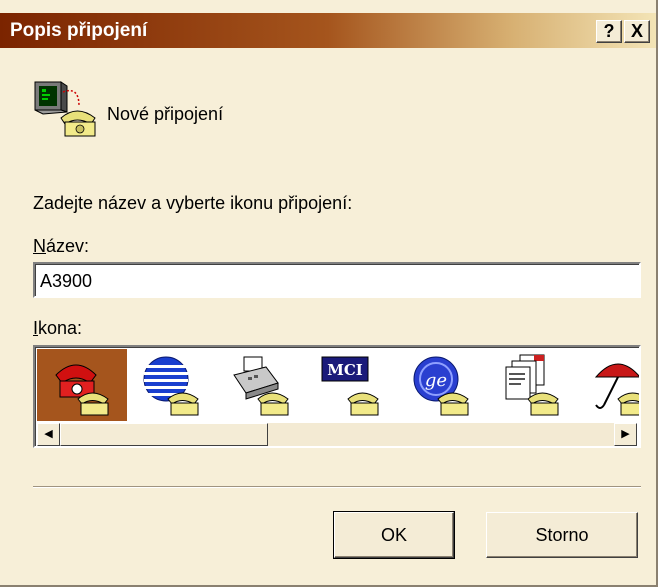 The width and height of the screenshot is (658, 587). Describe the element at coordinates (337, 487) in the screenshot. I see `separator` at that location.